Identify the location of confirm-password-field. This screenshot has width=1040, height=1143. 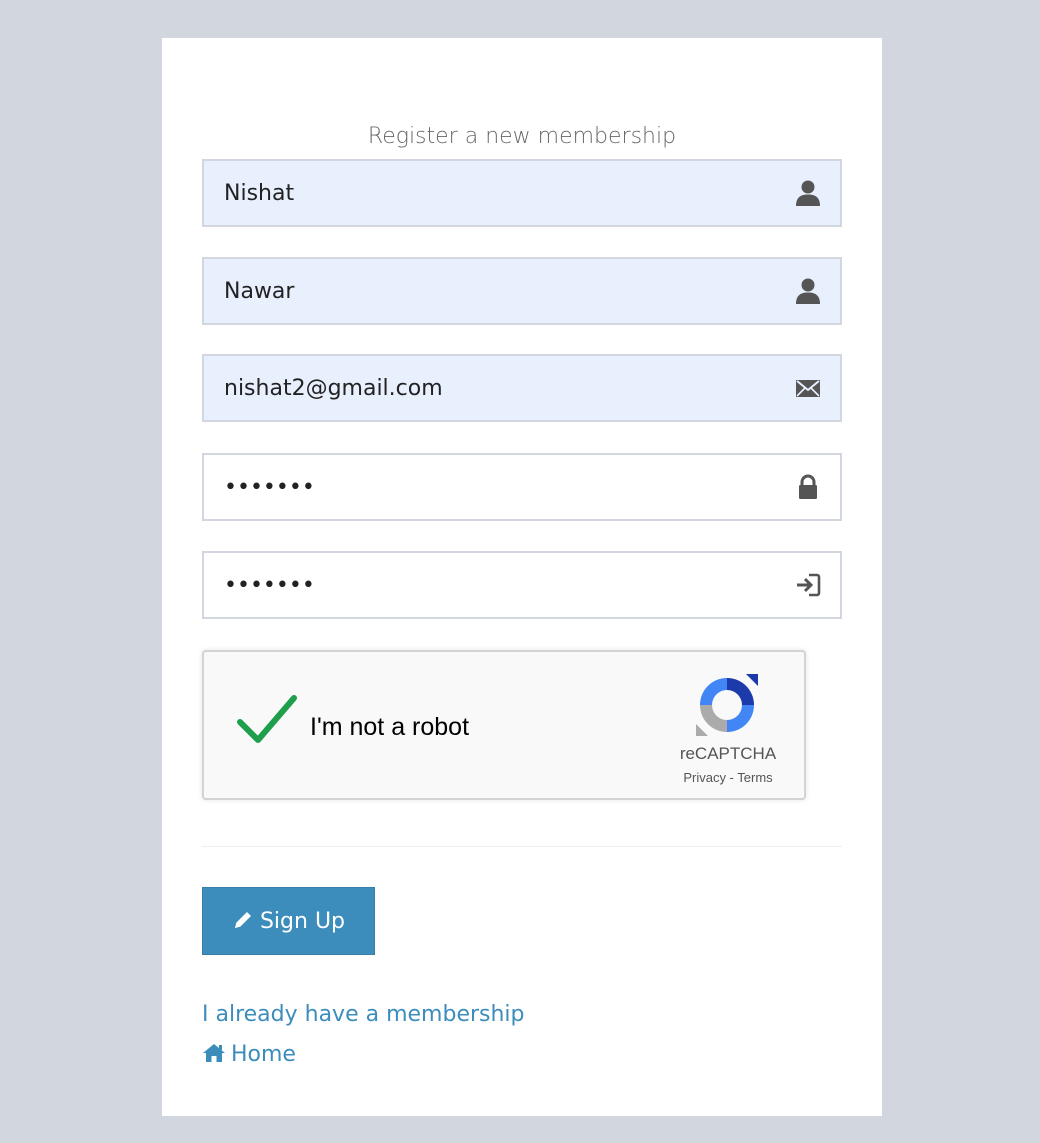
(522, 585).